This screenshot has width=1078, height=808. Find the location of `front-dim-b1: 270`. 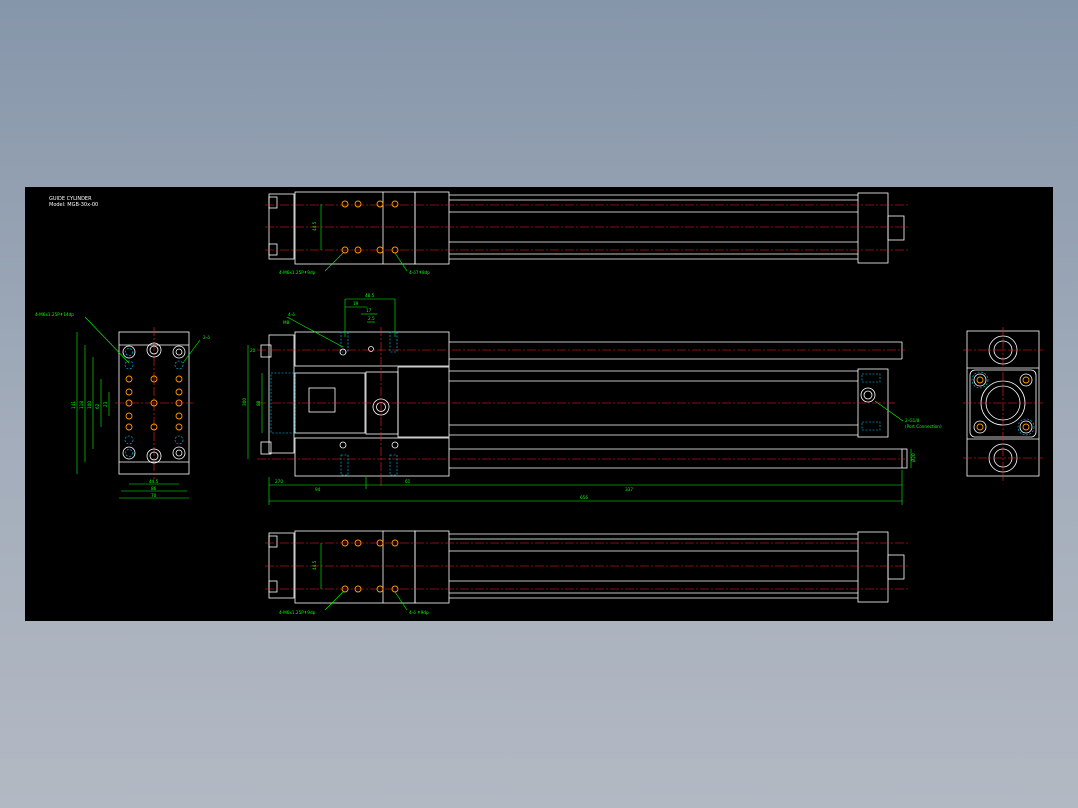

front-dim-b1: 270 is located at coordinates (279, 481).